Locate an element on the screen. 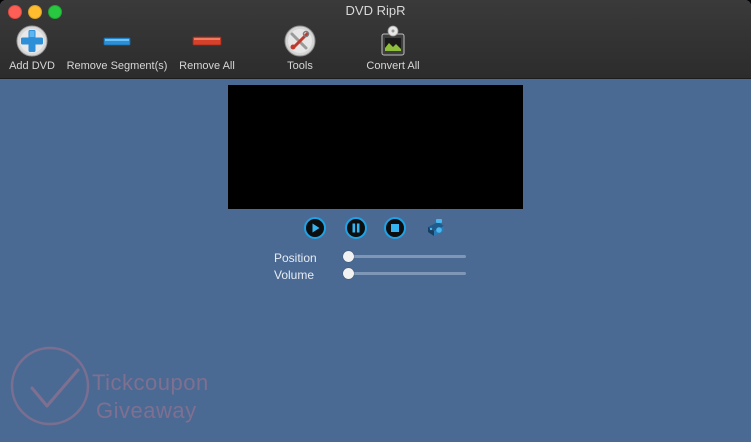 This screenshot has width=751, height=442. stop-button is located at coordinates (395, 228).